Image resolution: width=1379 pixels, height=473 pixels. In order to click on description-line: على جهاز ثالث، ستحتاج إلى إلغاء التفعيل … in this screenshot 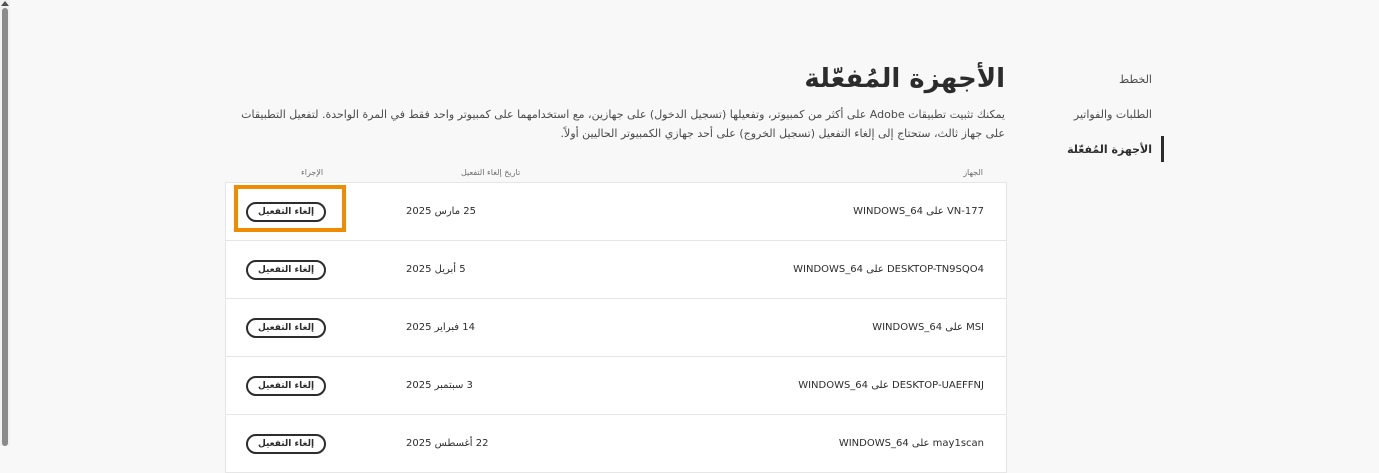, I will do `click(782, 133)`.